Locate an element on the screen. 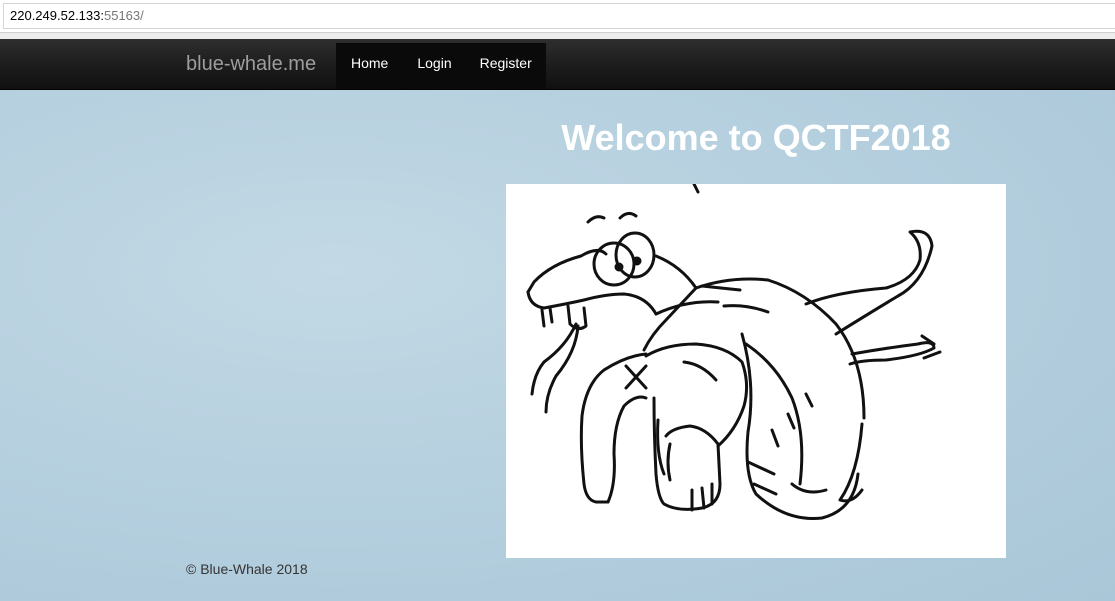 The width and height of the screenshot is (1115, 601). brand-link: blue-whale.me is located at coordinates (251, 64).